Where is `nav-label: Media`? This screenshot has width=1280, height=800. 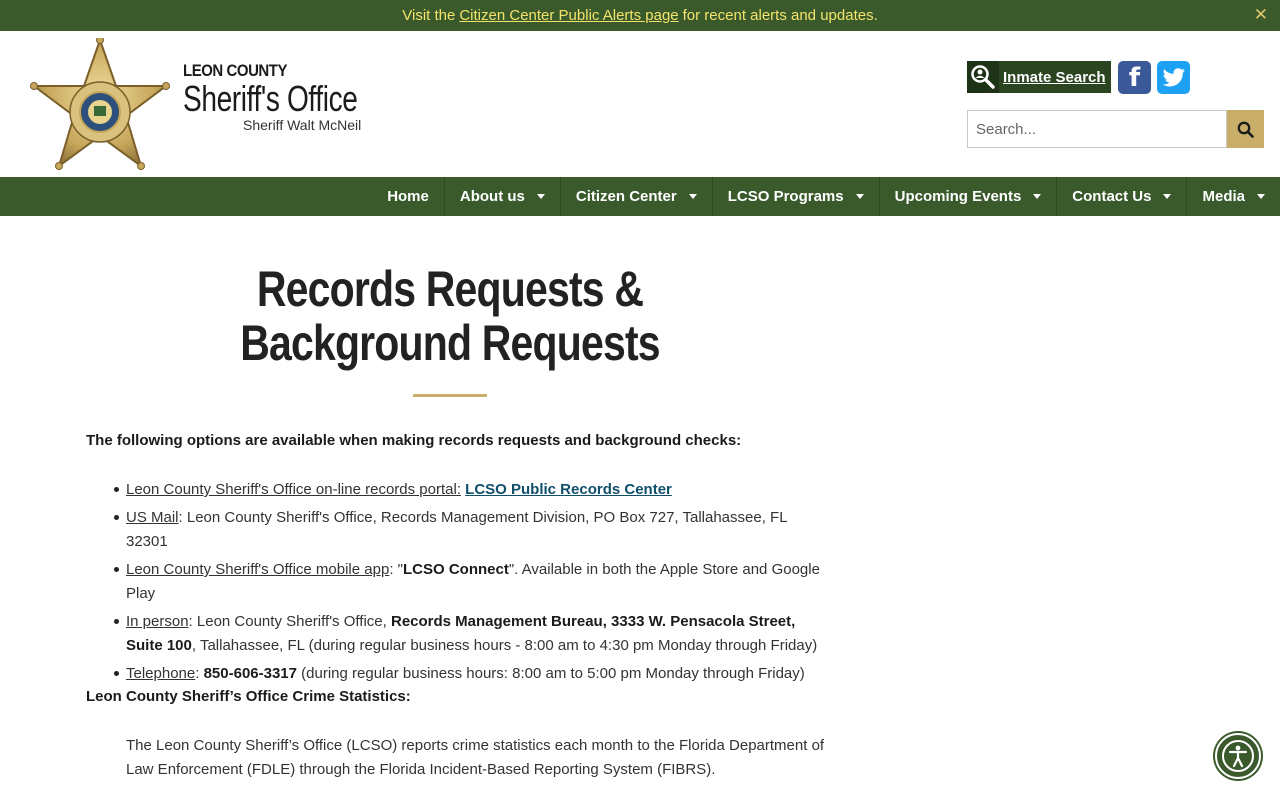
nav-label: Media is located at coordinates (1223, 196).